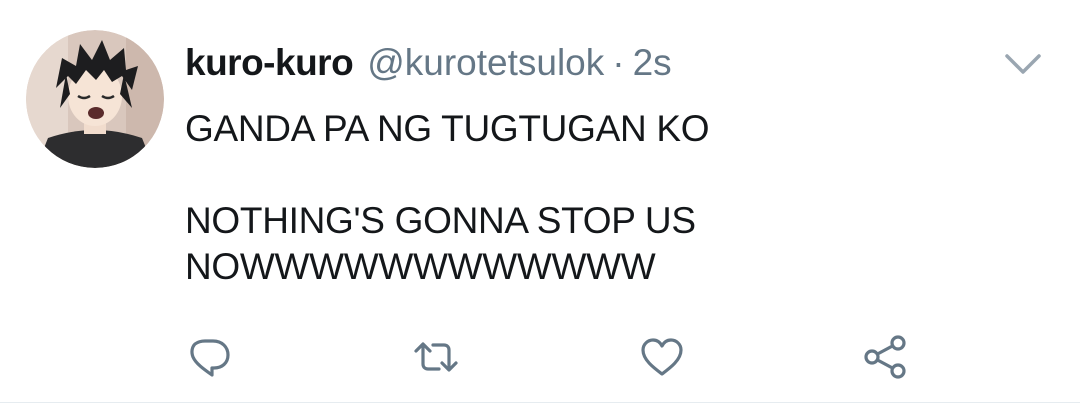 The width and height of the screenshot is (1080, 403). I want to click on reply-button, so click(209, 357).